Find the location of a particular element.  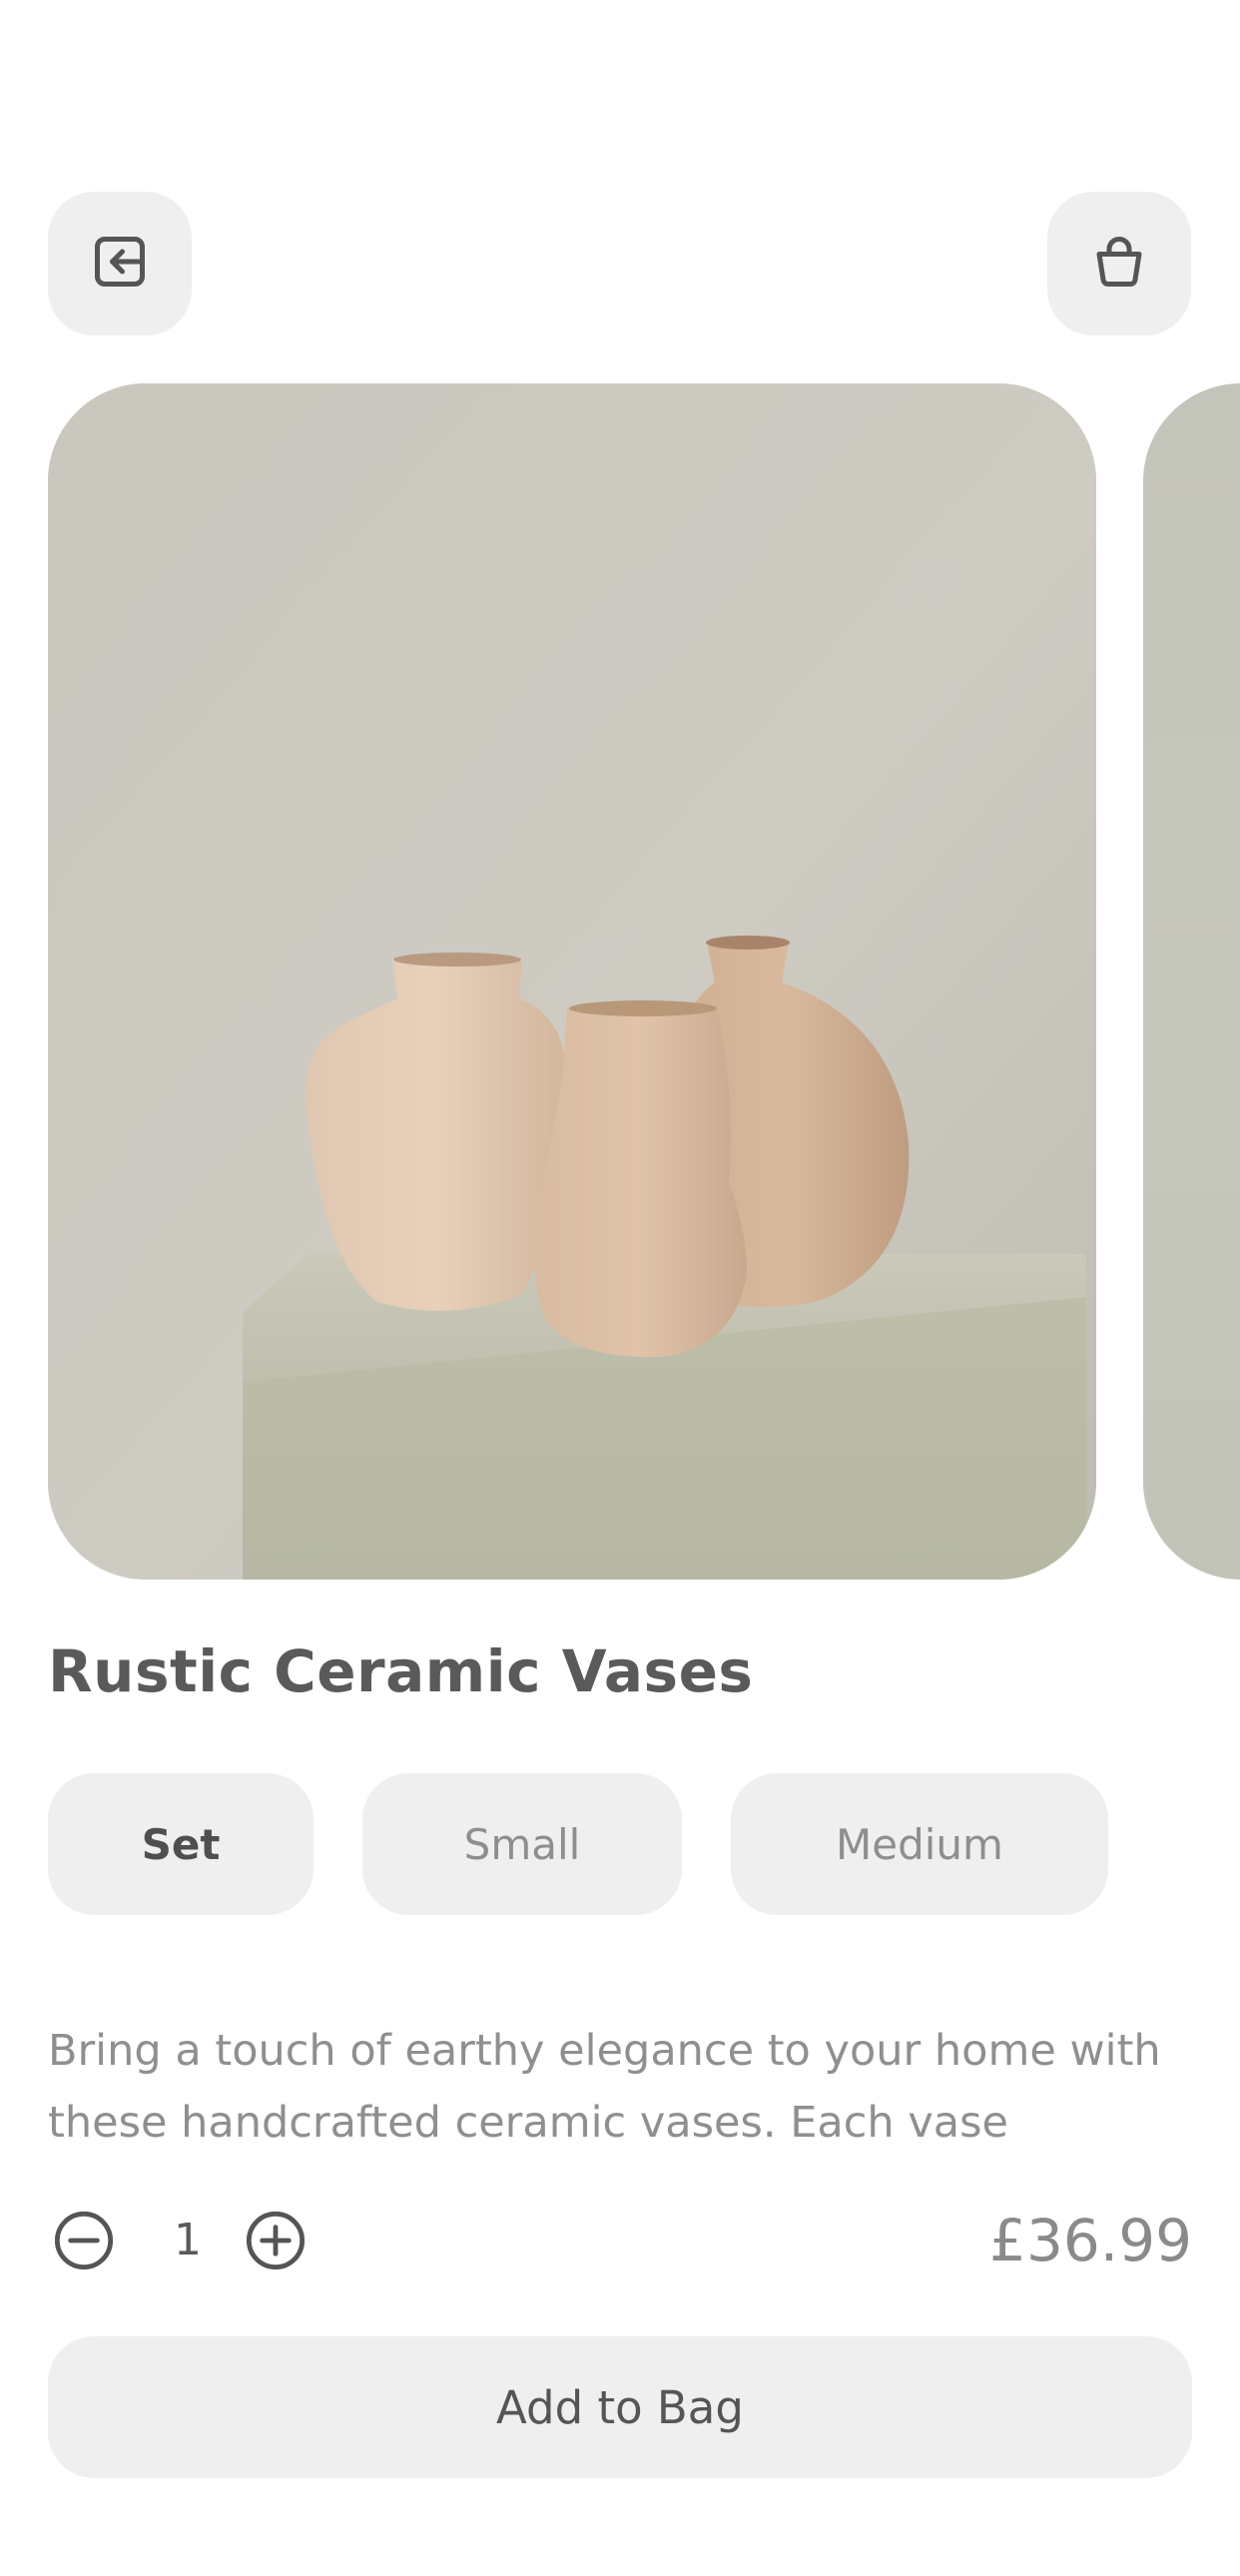

bag-button is located at coordinates (1119, 263).